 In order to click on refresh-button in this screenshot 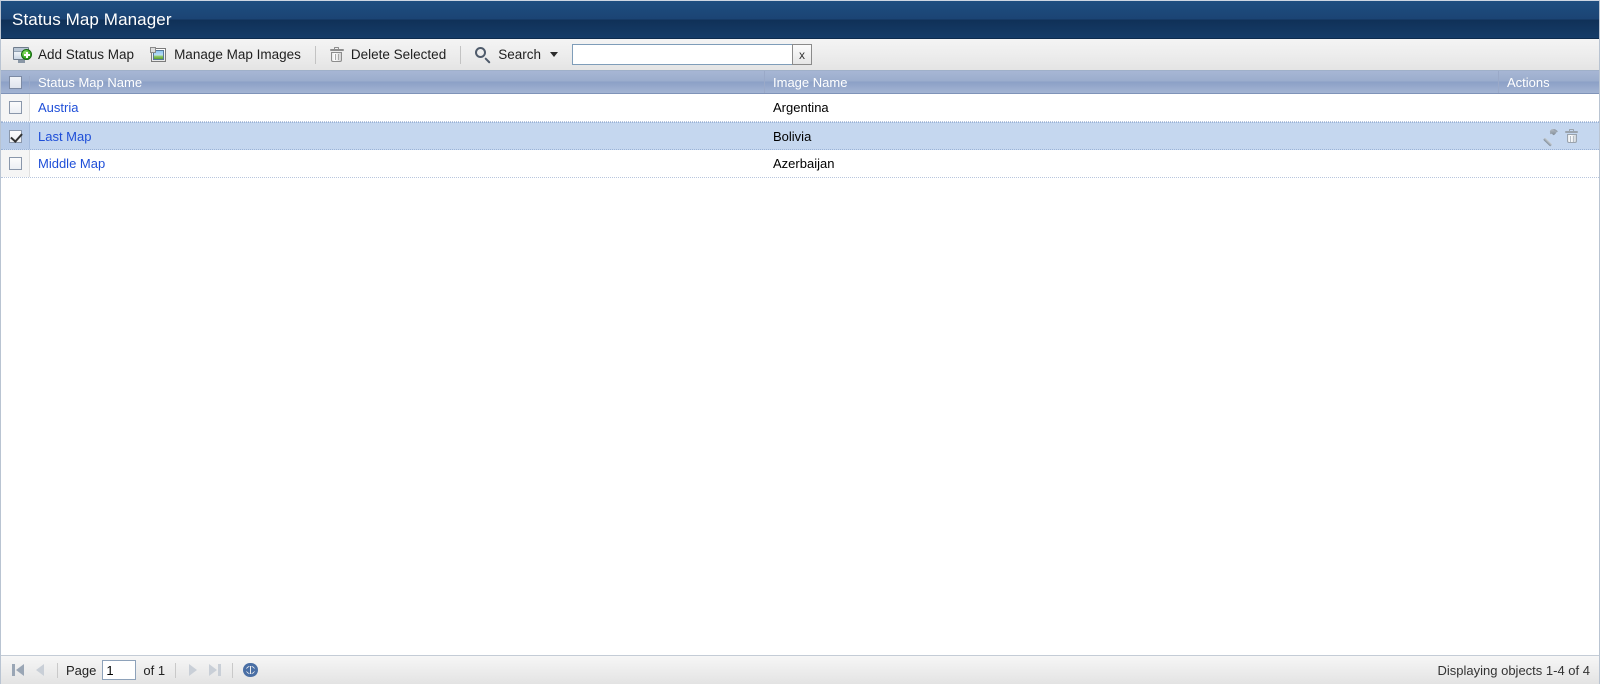, I will do `click(250, 670)`.